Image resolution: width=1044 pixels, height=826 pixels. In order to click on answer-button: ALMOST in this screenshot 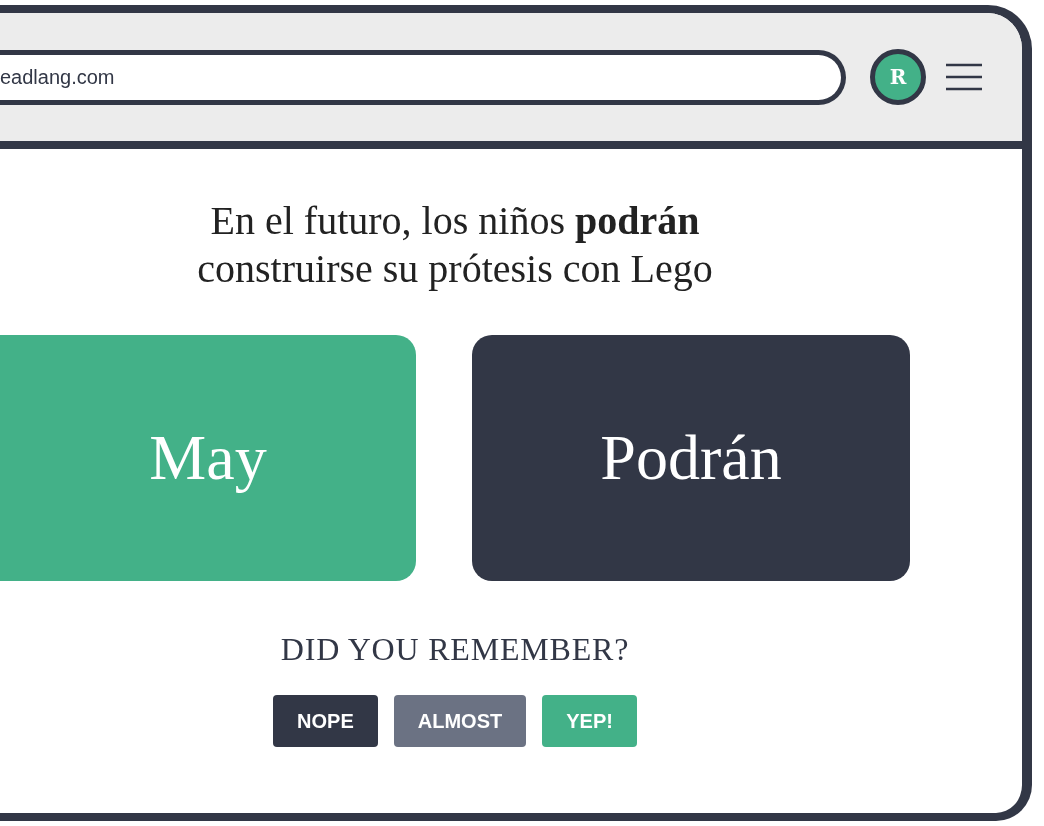, I will do `click(460, 721)`.